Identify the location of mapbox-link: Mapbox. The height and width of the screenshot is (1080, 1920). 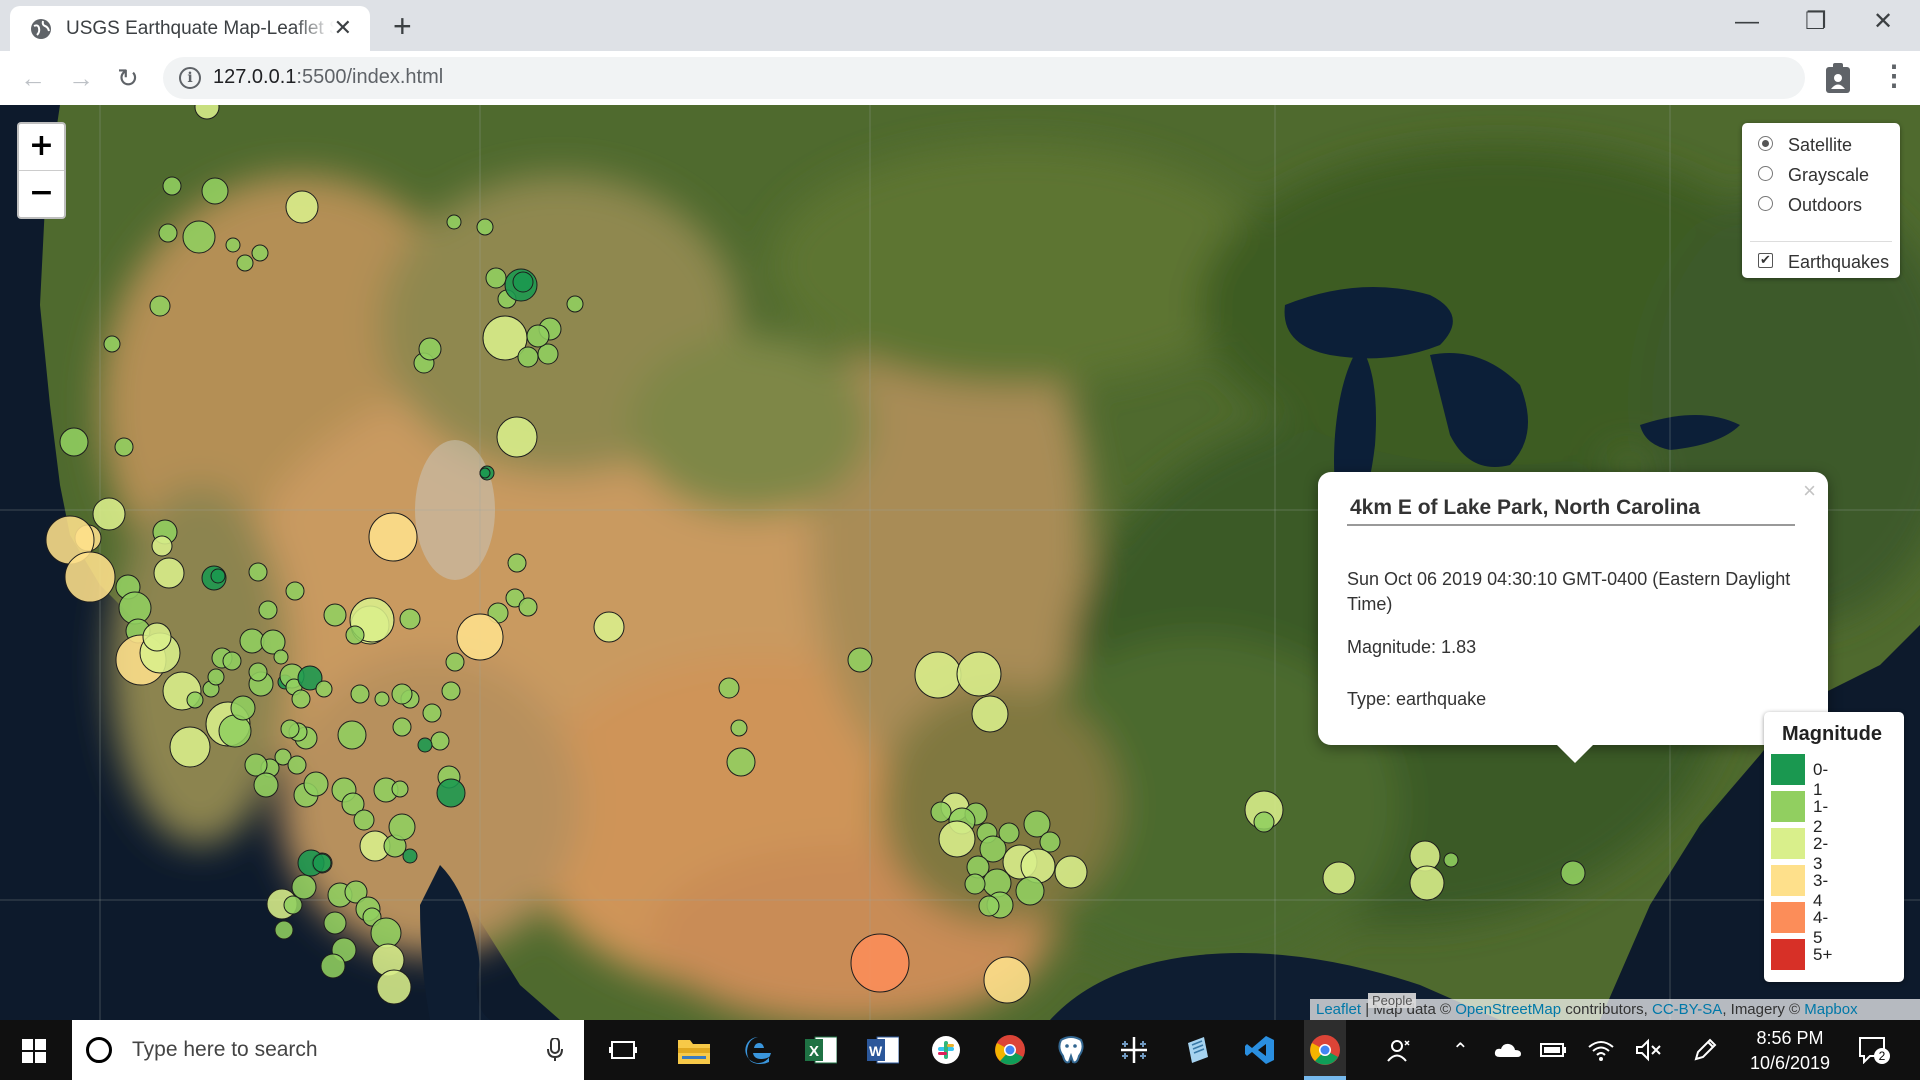
(1830, 1009).